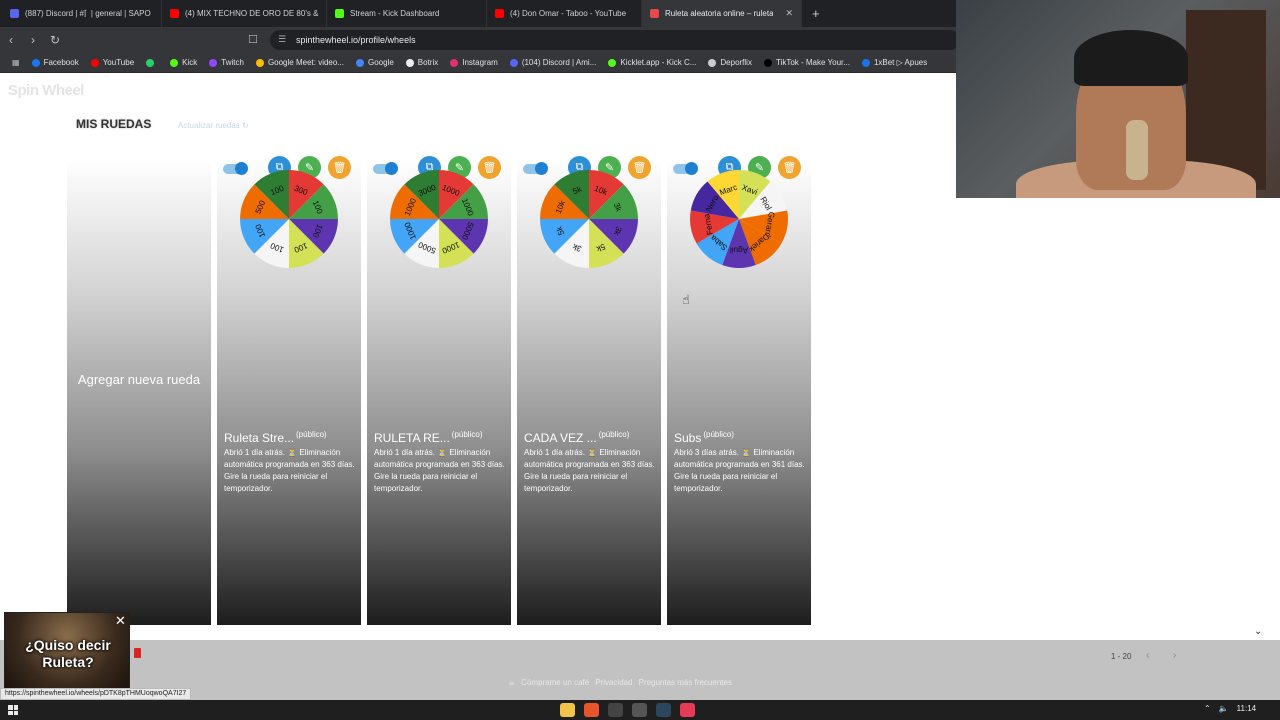 The height and width of the screenshot is (720, 1280). Describe the element at coordinates (615, 710) in the screenshot. I see `obs-icon` at that location.